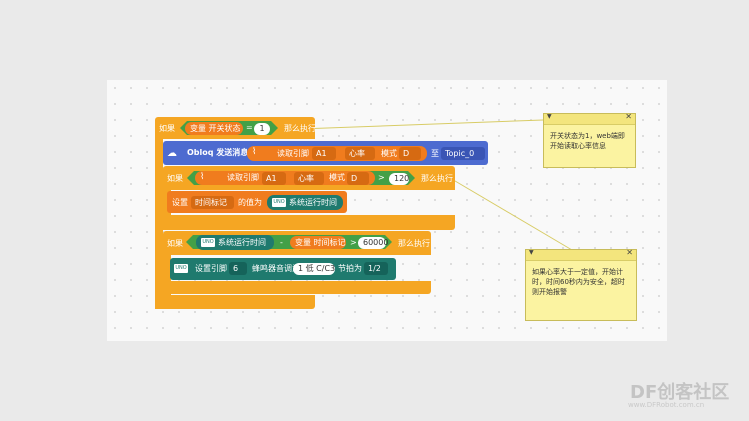 This screenshot has width=749, height=421. What do you see at coordinates (167, 128) in the screenshot?
I see `if-keyword: 如果` at bounding box center [167, 128].